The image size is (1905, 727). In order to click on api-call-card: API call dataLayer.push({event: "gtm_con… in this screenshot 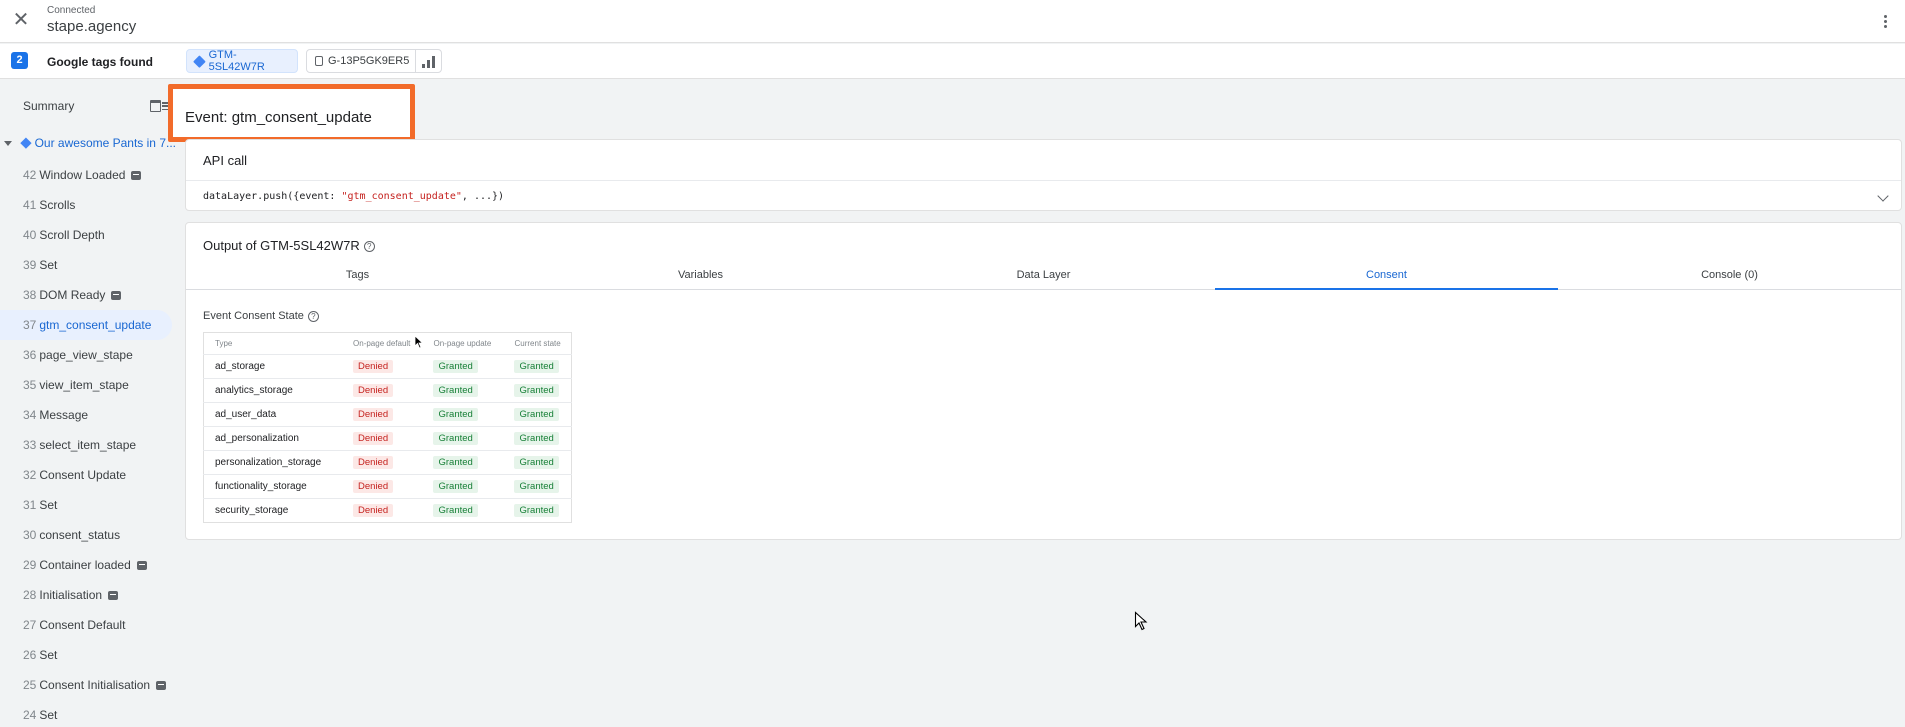, I will do `click(1043, 175)`.